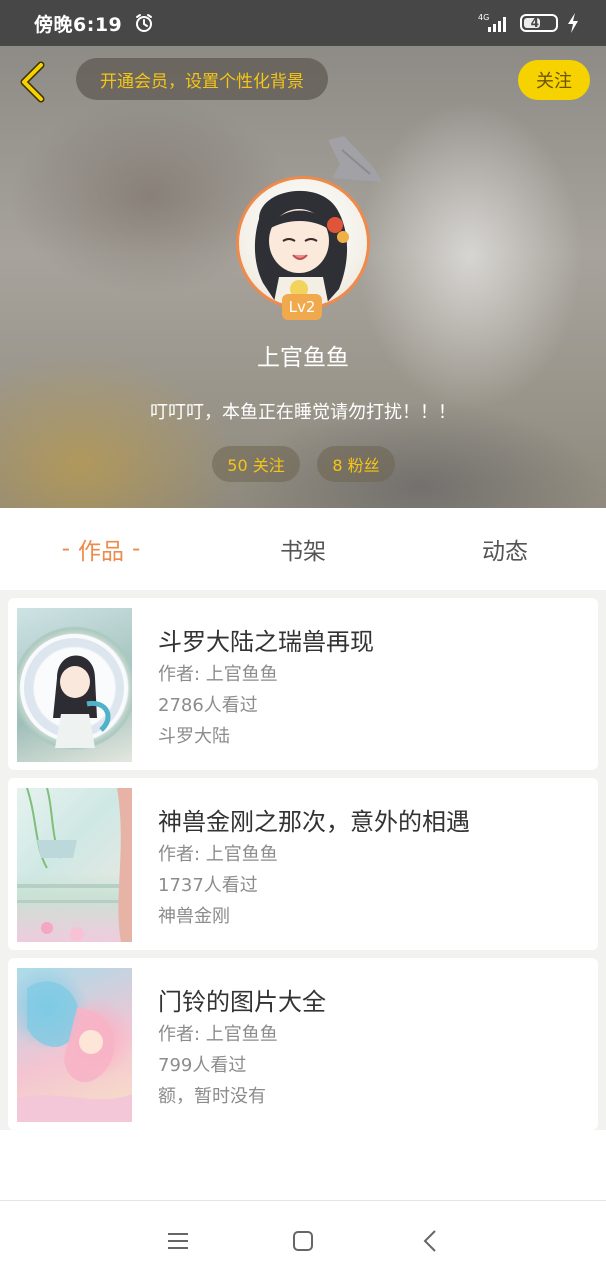 The width and height of the screenshot is (606, 1280). What do you see at coordinates (302, 307) in the screenshot?
I see `level-badge: Lv2` at bounding box center [302, 307].